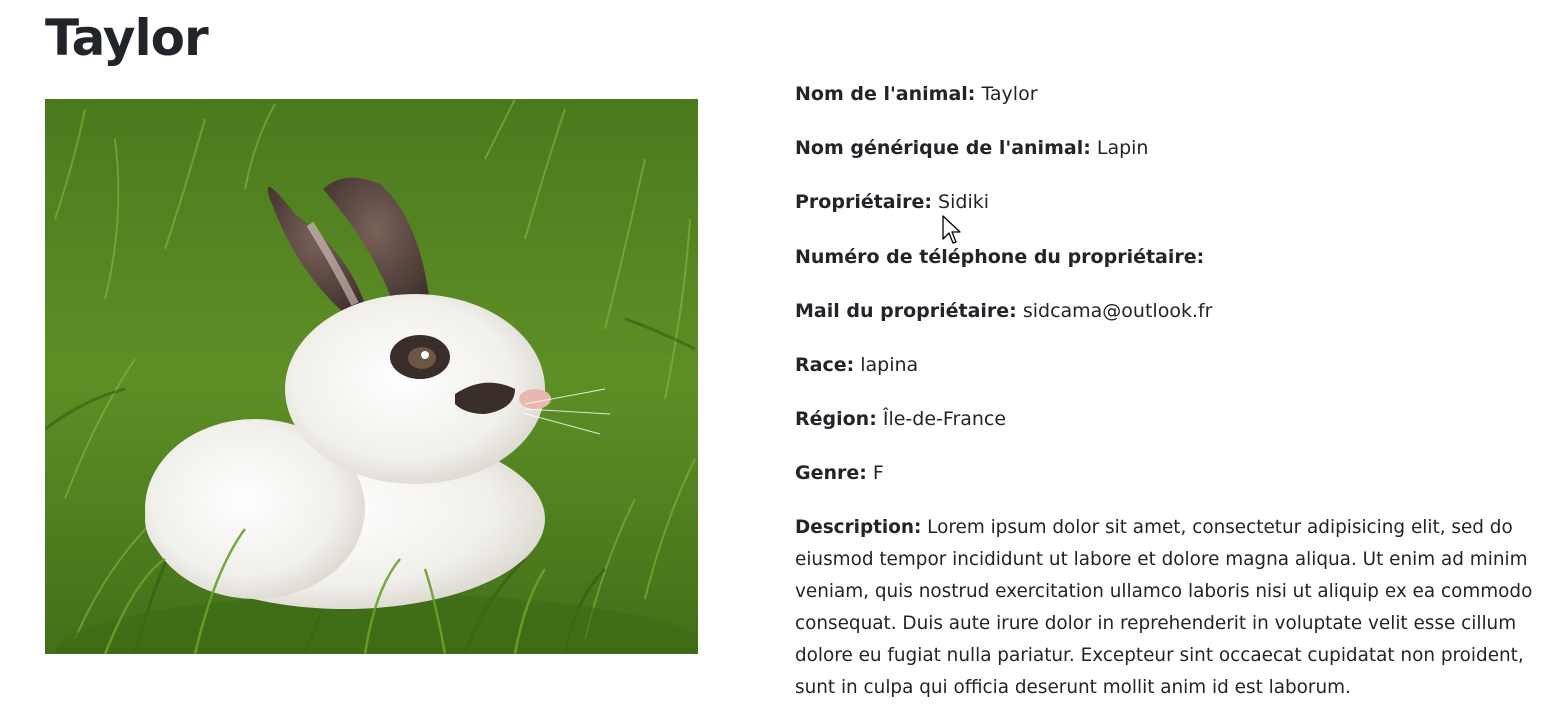 This screenshot has width=1556, height=707. Describe the element at coordinates (1165, 148) in the screenshot. I see `detail-generic-name: Nom générique de l'animal: Lapin` at that location.